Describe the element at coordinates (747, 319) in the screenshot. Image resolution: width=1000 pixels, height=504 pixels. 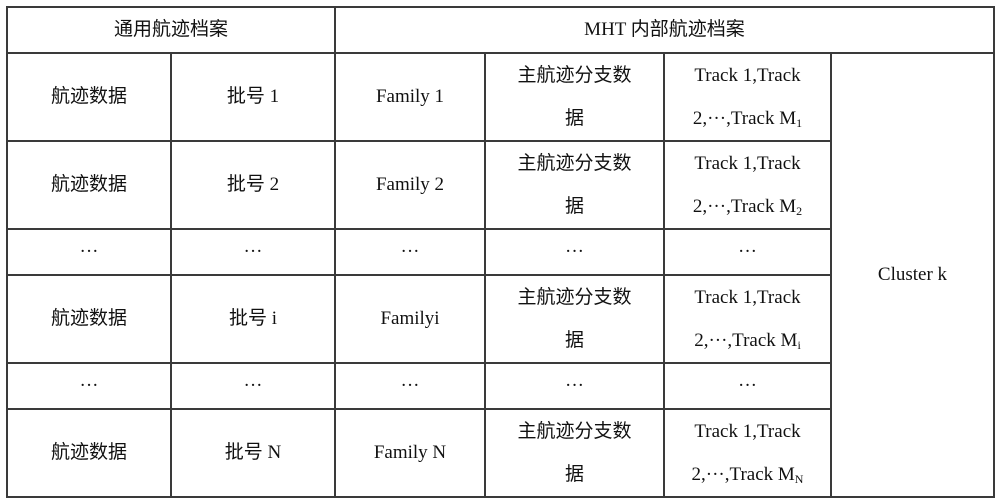
I see `tracks-cell: Track 1,Track 2,···,Track Mi` at that location.